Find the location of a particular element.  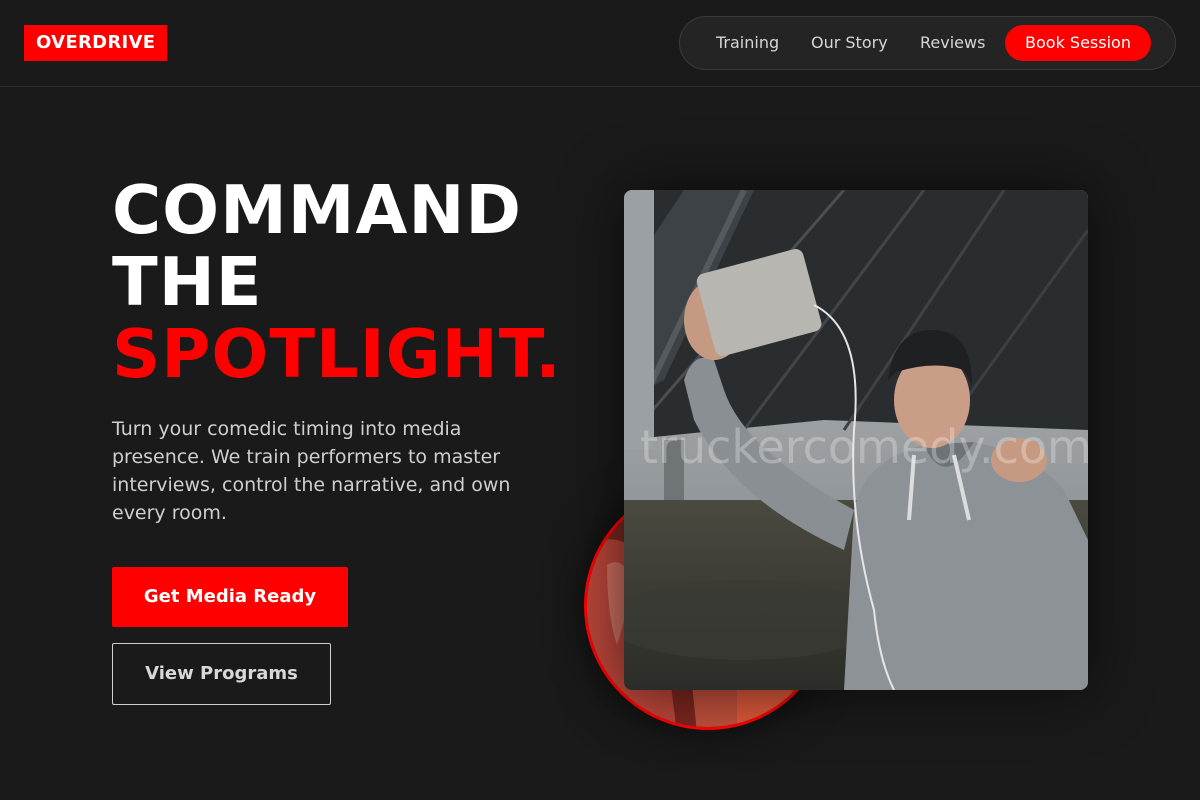

hero-title-accent: SPOTLIGHT. is located at coordinates (337, 354).